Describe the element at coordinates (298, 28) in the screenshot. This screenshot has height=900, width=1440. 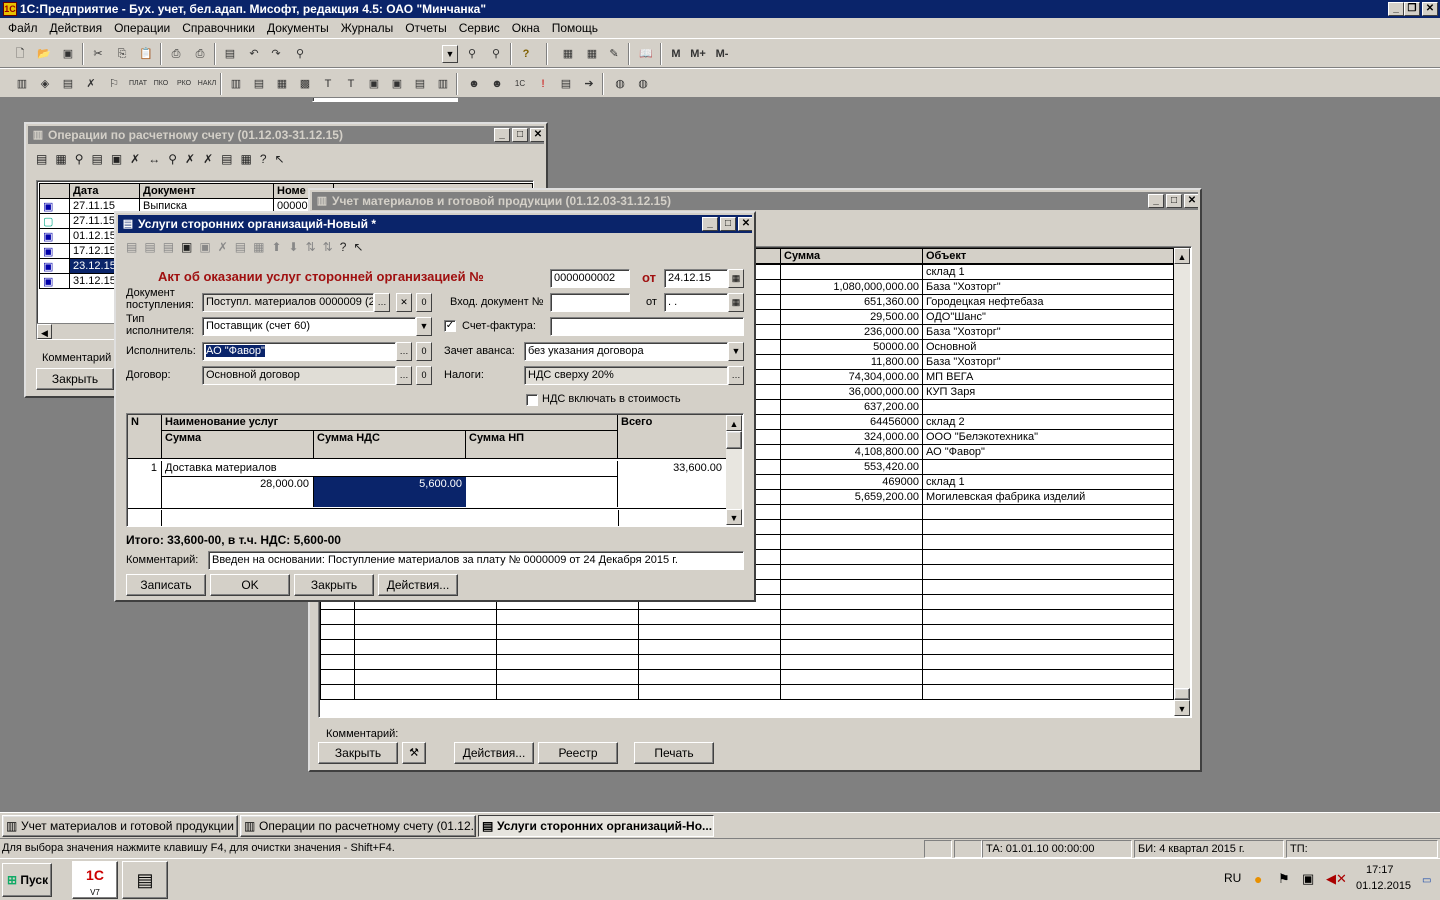
I see `menu-documents: Документы` at that location.